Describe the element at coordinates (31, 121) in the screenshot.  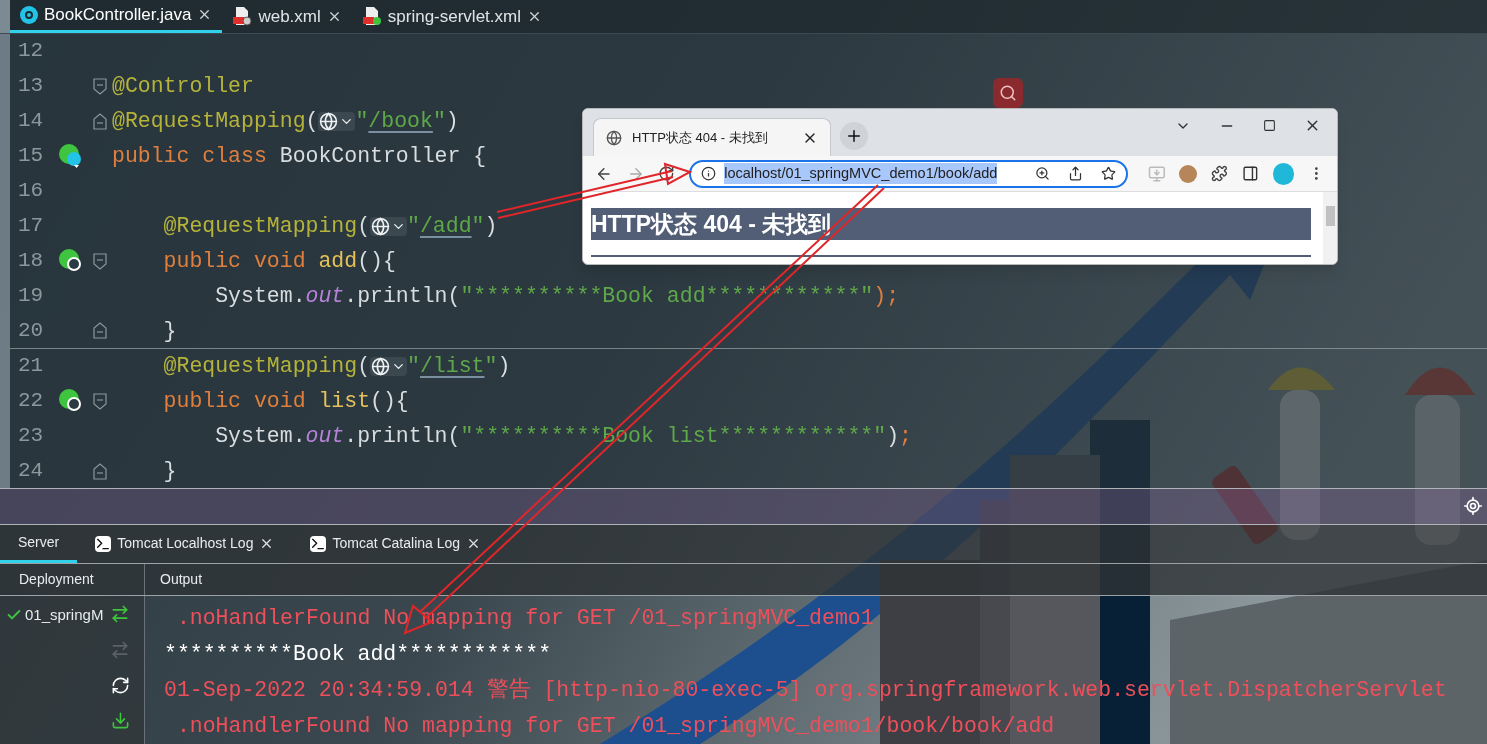
I see `line-number: 14` at that location.